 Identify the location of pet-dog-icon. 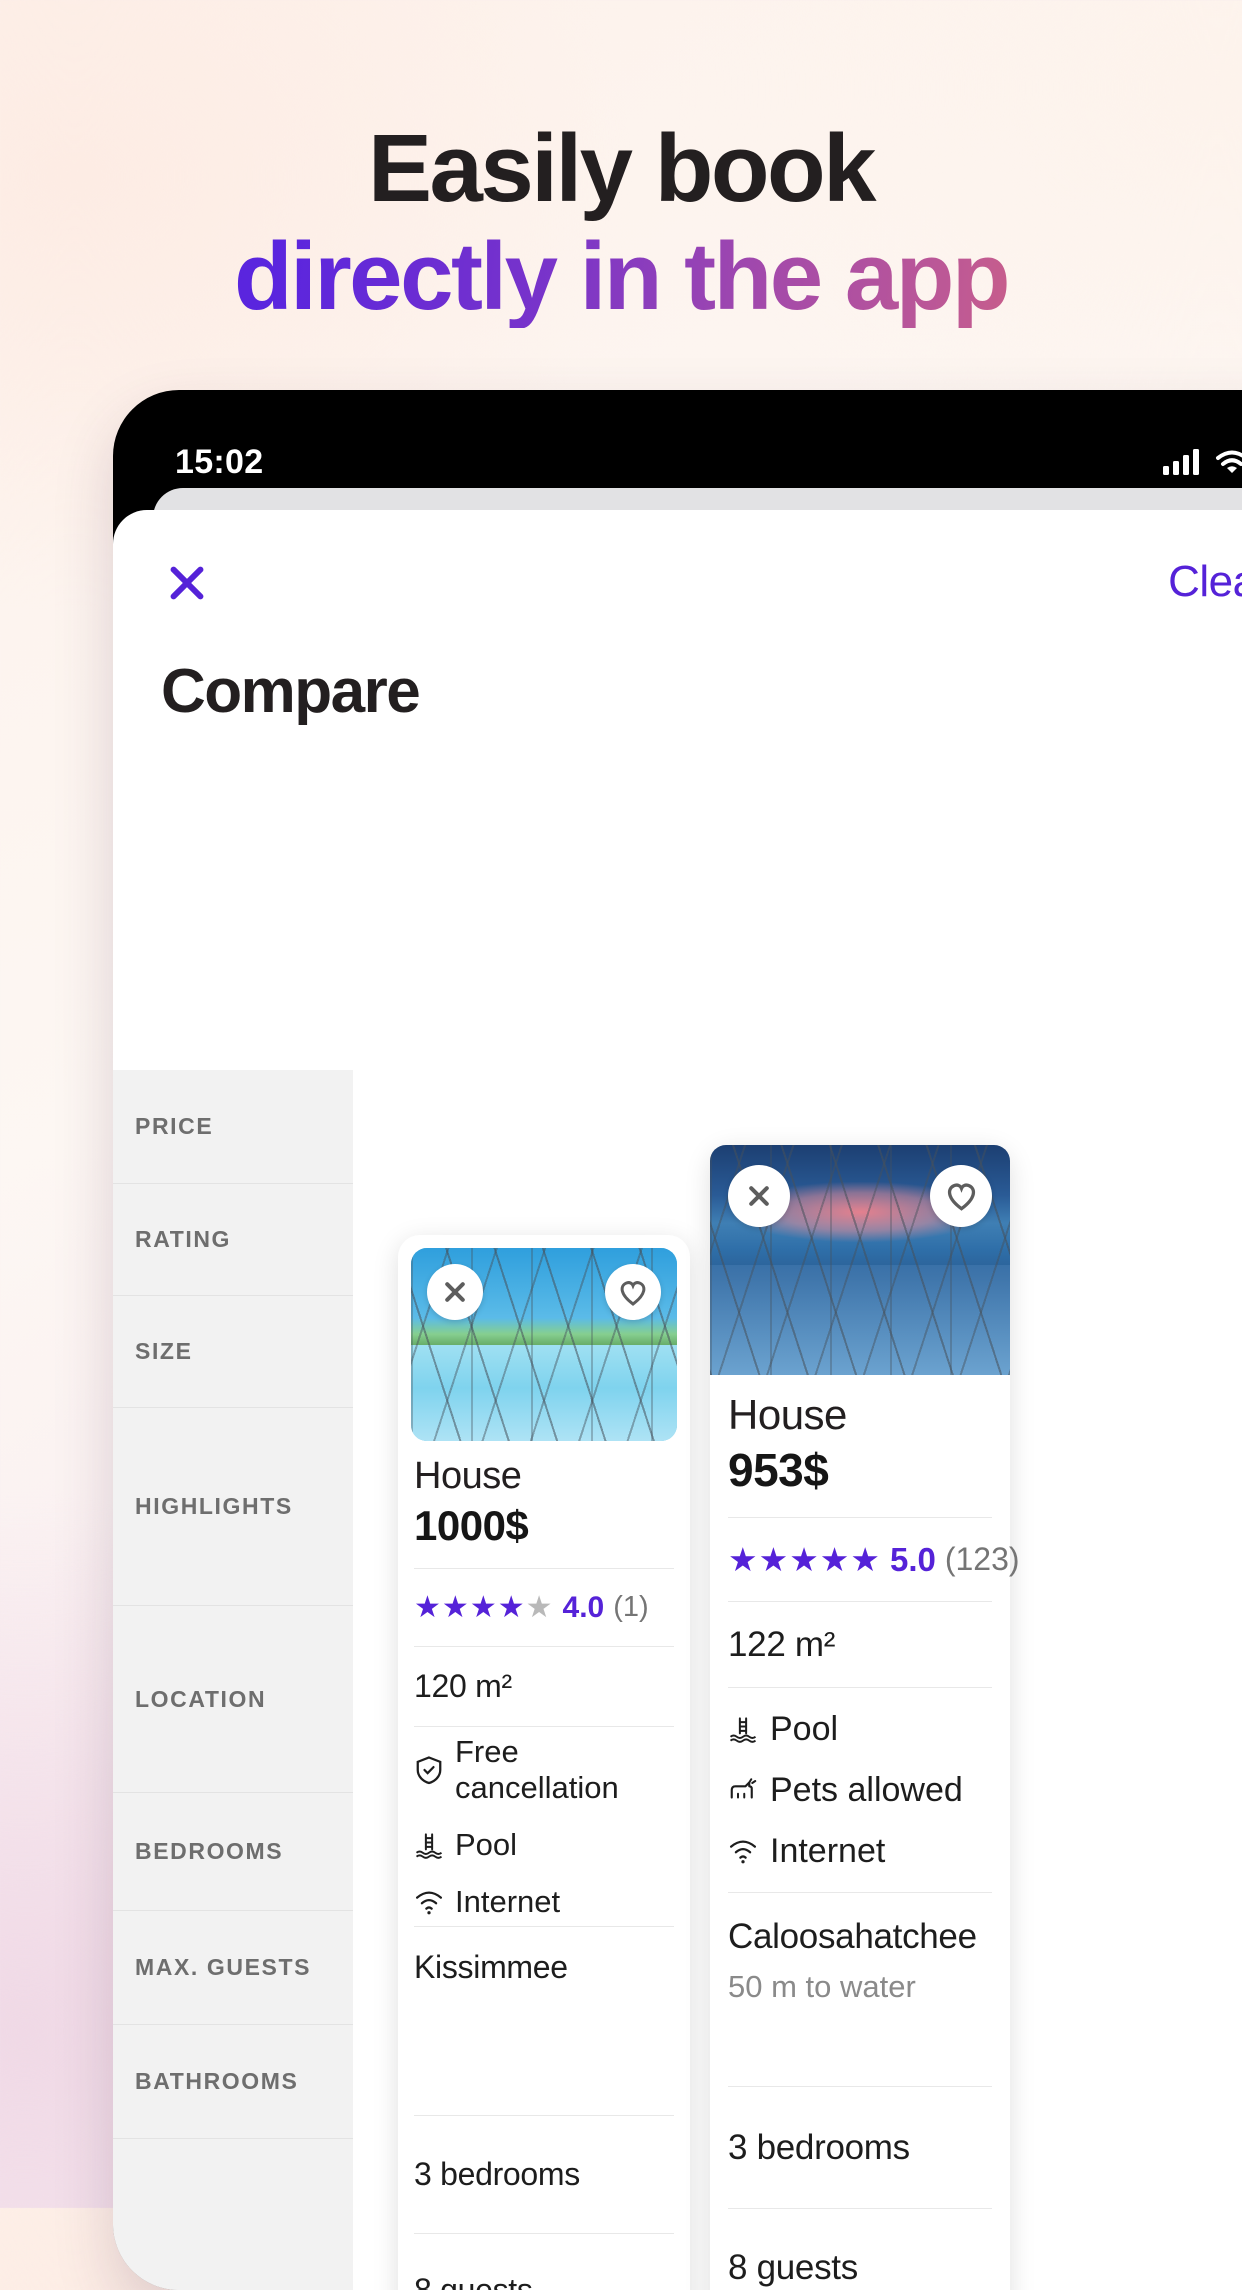
(743, 1788).